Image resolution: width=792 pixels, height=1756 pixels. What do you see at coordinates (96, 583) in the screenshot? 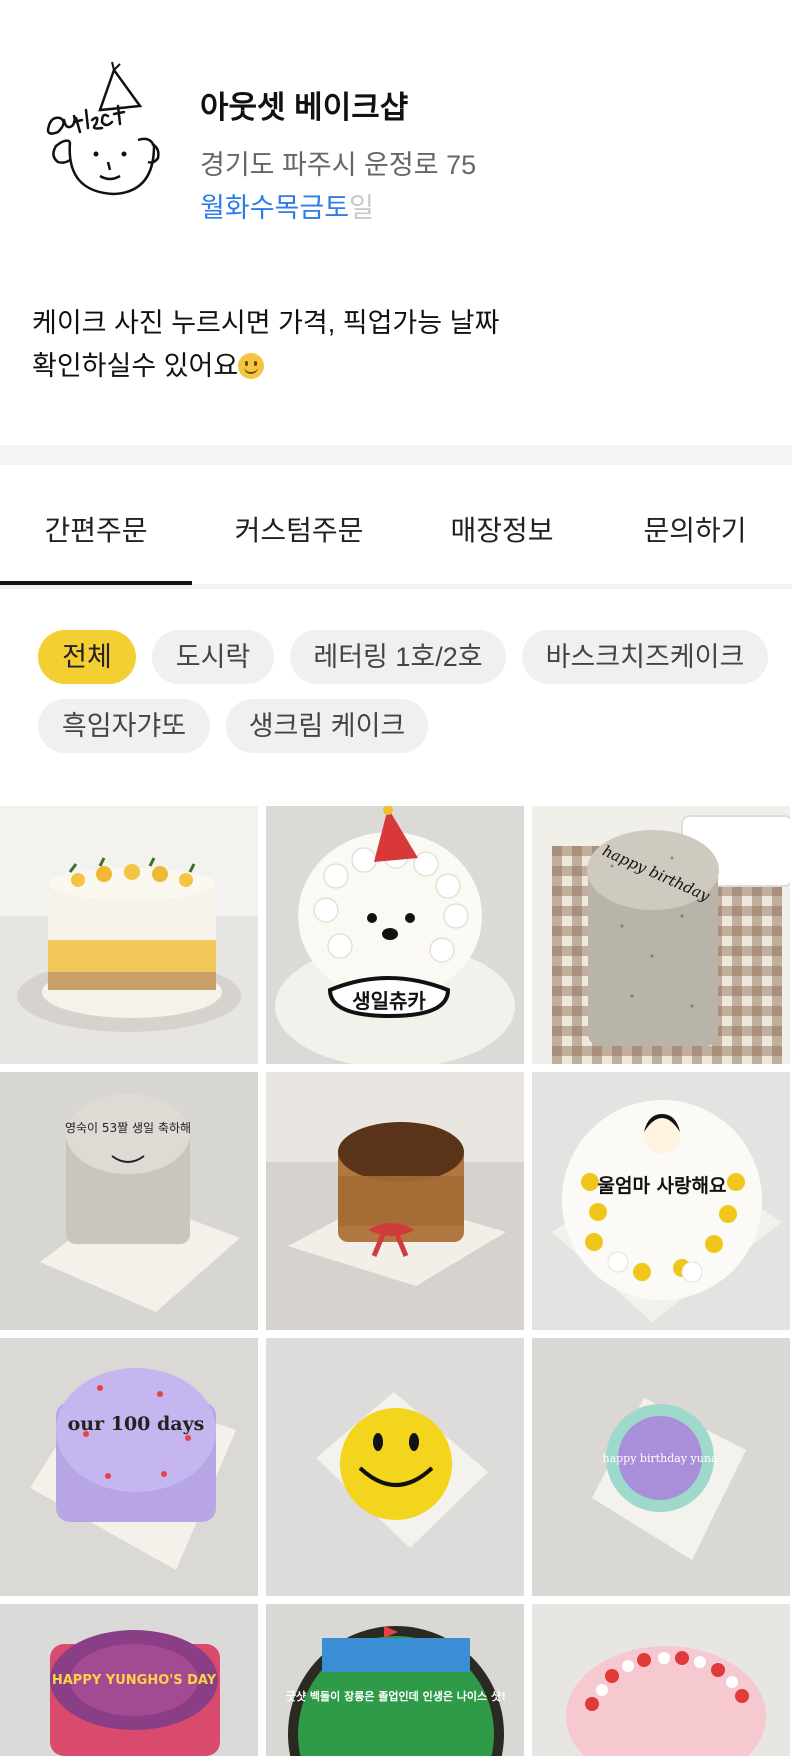
I see `active-tab-indicator` at bounding box center [96, 583].